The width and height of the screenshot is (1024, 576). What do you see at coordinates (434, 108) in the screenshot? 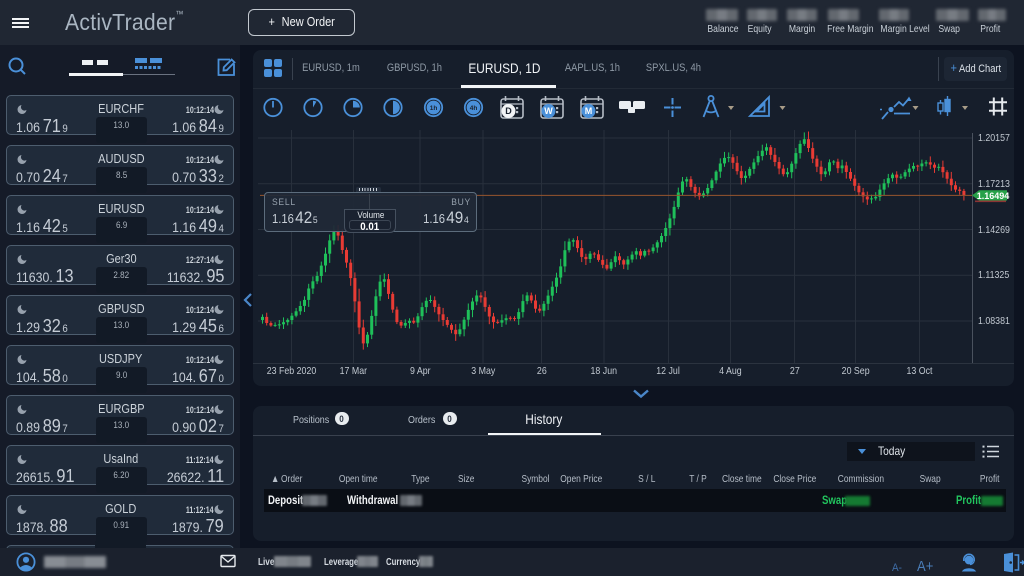
I see `svg-text: 1h` at bounding box center [434, 108].